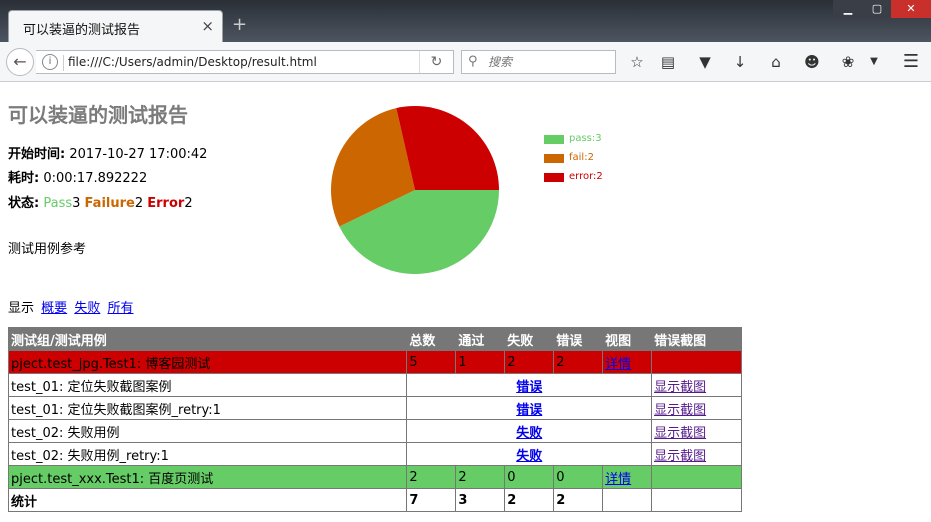 The width and height of the screenshot is (931, 522). Describe the element at coordinates (431, 362) in the screenshot. I see `group-total: 5` at that location.